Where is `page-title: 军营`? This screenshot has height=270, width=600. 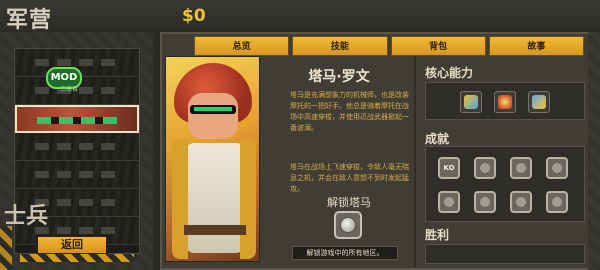 page-title: 军营 is located at coordinates (29, 20).